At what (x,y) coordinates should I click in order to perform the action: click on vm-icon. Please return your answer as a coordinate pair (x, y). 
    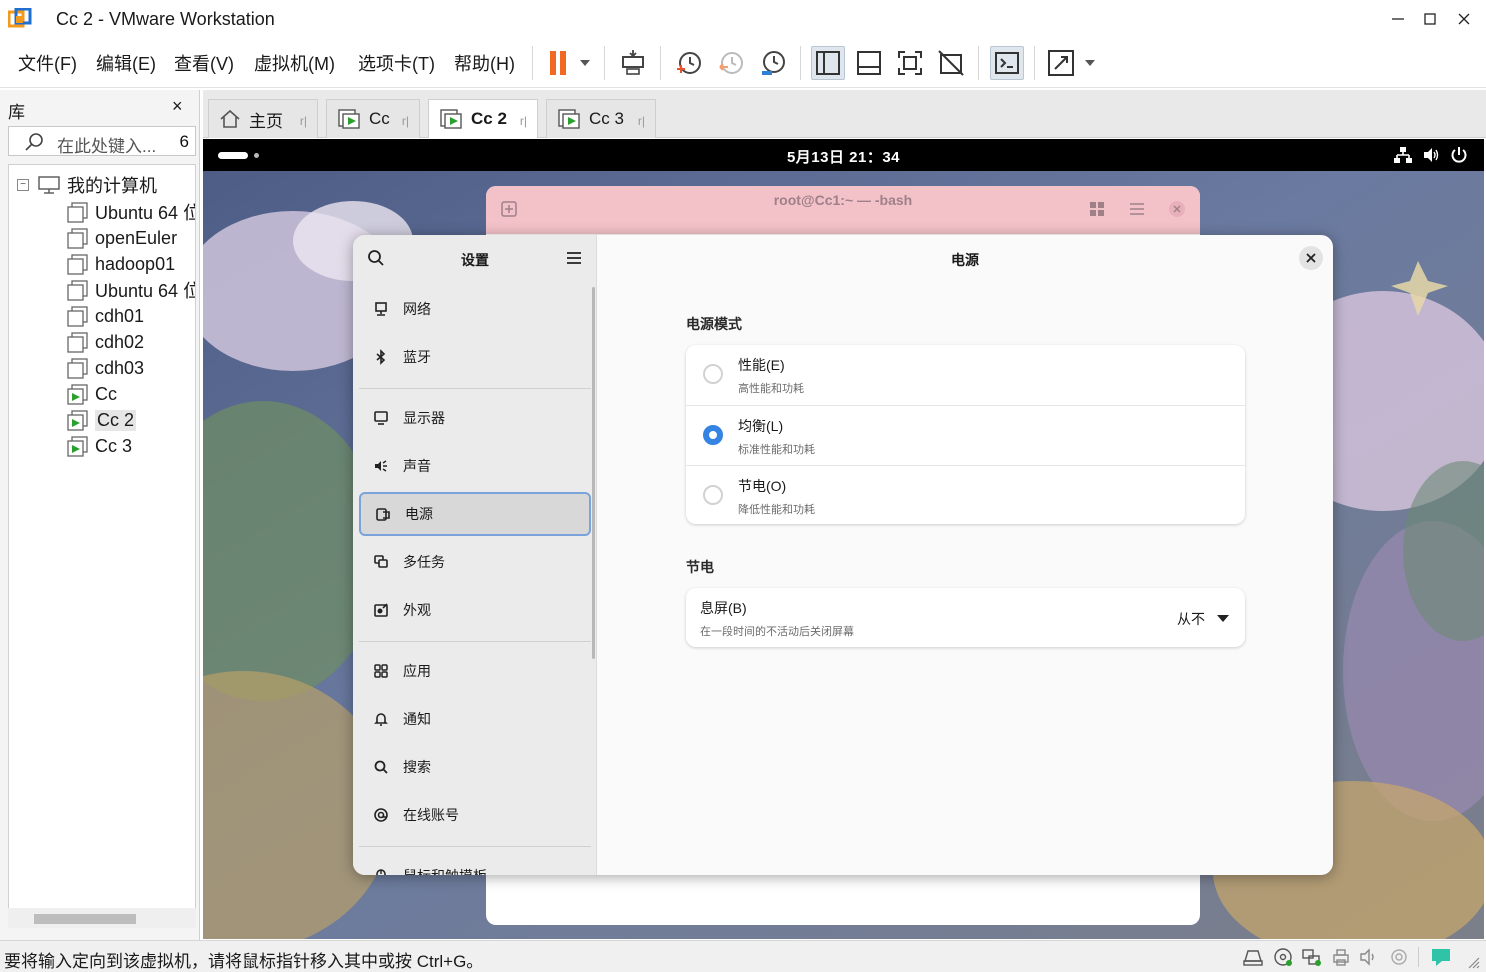
    Looking at the image, I should click on (77, 316).